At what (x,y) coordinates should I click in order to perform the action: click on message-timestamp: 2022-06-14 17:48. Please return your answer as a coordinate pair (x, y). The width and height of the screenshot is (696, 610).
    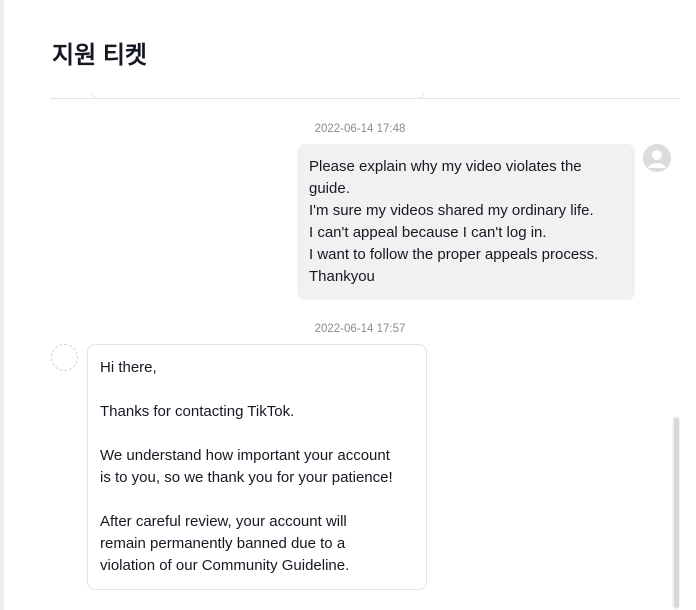
    Looking at the image, I should click on (360, 129).